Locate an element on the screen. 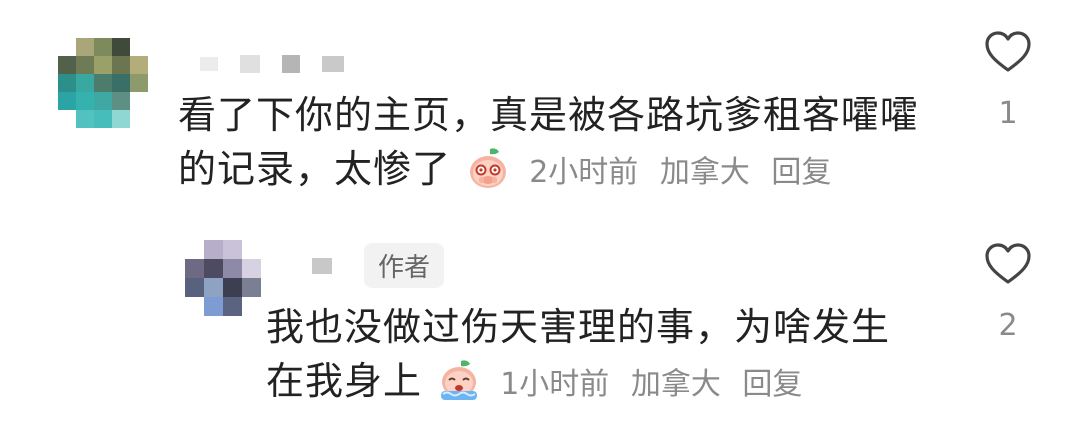 This screenshot has height=430, width=1080. comment-meta: 2小时前 加拿大 回复 is located at coordinates (686, 172).